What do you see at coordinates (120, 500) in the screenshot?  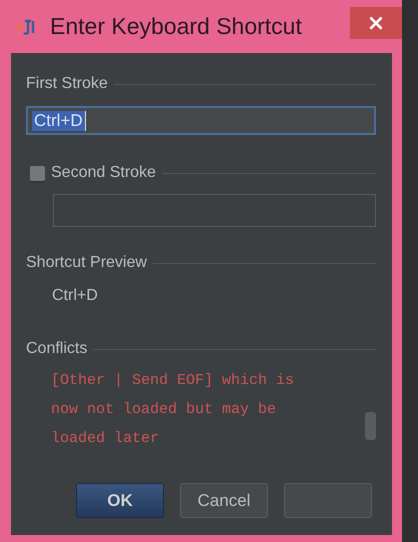 I see `dialog-button: OK` at bounding box center [120, 500].